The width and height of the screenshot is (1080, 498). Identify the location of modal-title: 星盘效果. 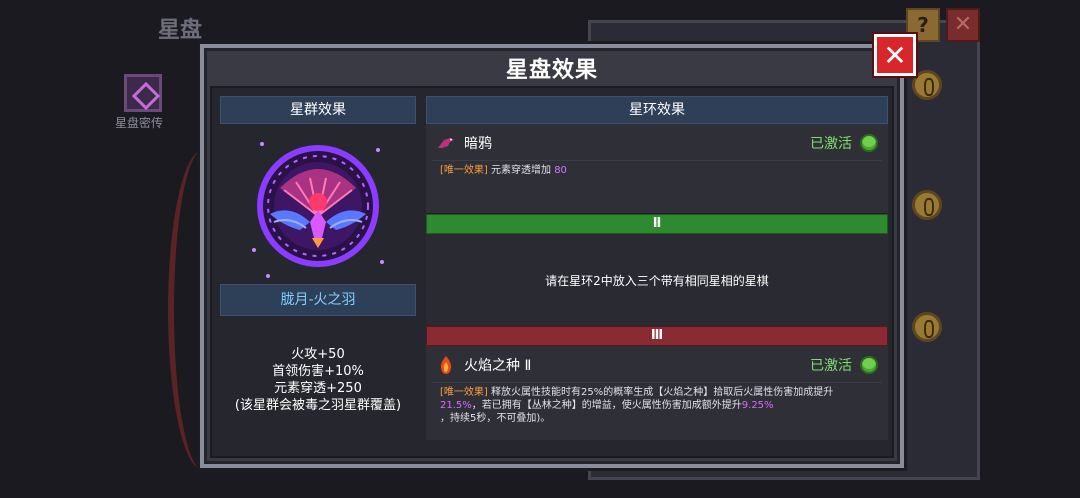
(551, 70).